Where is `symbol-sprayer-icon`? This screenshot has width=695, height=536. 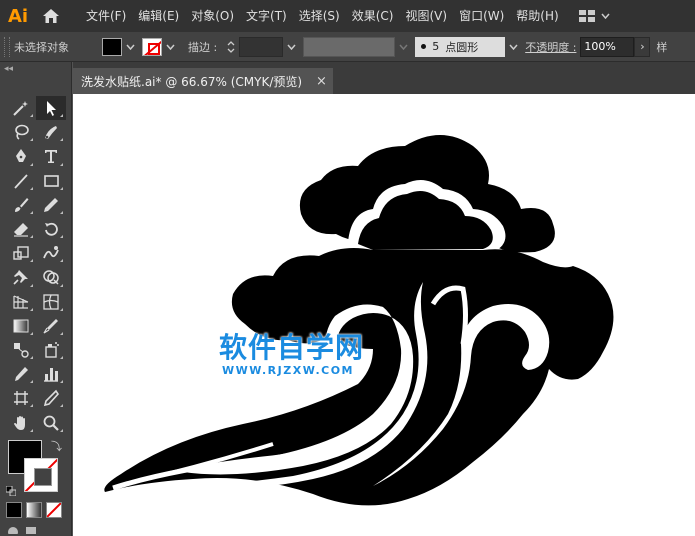
symbol-sprayer-icon is located at coordinates (51, 350).